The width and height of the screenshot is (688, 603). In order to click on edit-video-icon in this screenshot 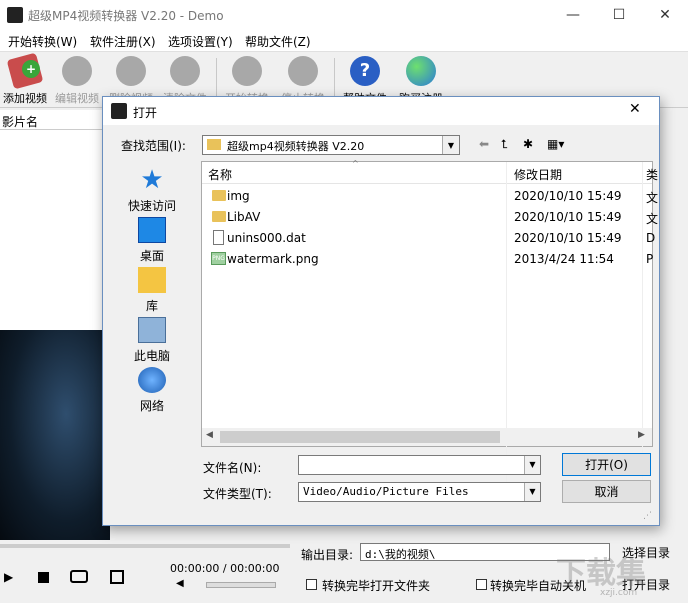, I will do `click(77, 71)`.